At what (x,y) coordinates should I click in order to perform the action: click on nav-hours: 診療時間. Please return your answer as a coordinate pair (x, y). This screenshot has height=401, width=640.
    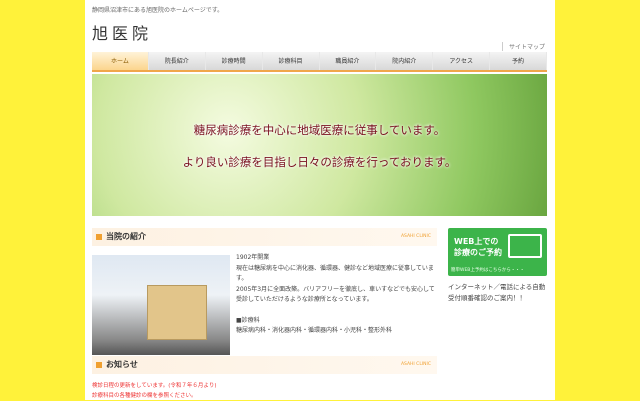
    Looking at the image, I should click on (234, 61).